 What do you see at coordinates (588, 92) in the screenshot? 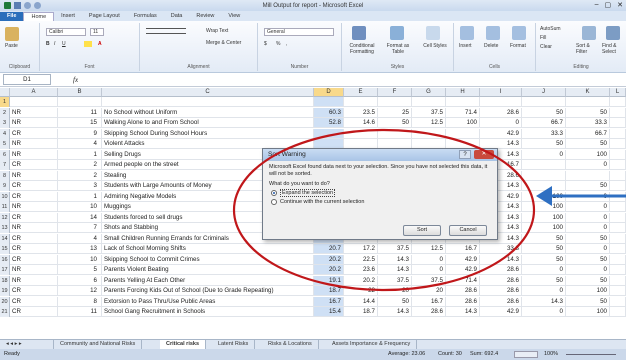
I see `column-header-k: K` at bounding box center [588, 92].